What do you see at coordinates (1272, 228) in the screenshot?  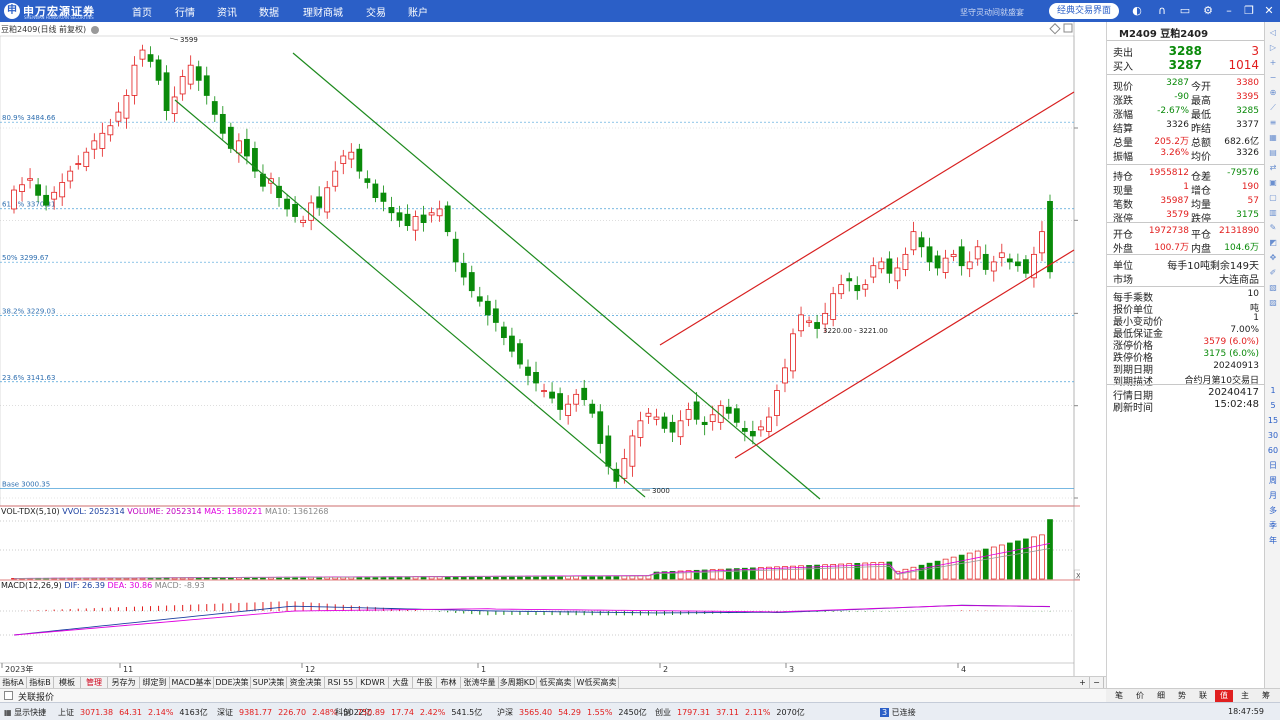 I see `draw-icon: ✎` at bounding box center [1272, 228].